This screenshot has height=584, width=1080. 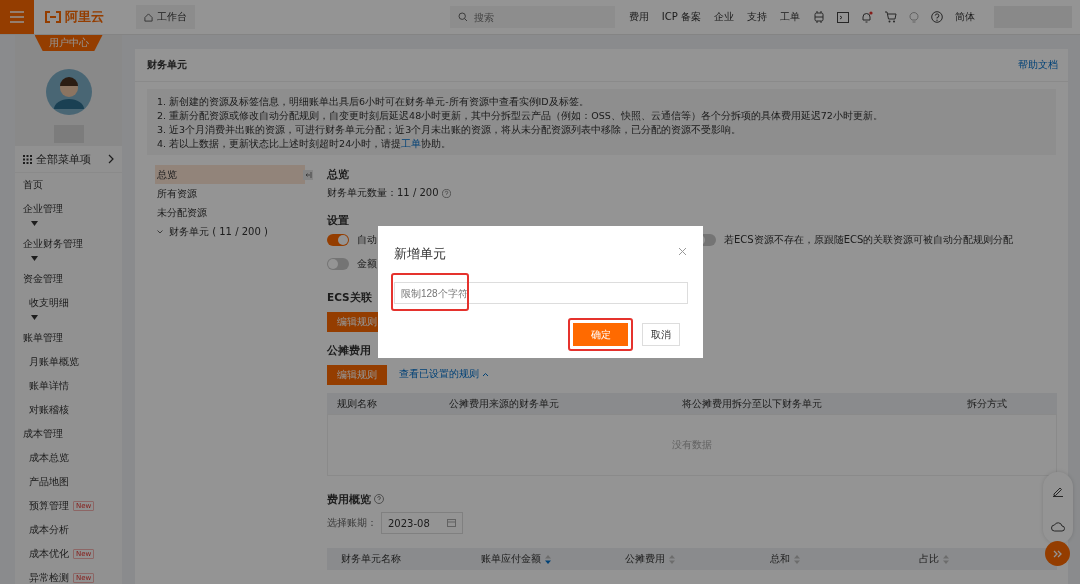 What do you see at coordinates (68, 482) in the screenshot?
I see `sidebar-item: 产品地图` at bounding box center [68, 482].